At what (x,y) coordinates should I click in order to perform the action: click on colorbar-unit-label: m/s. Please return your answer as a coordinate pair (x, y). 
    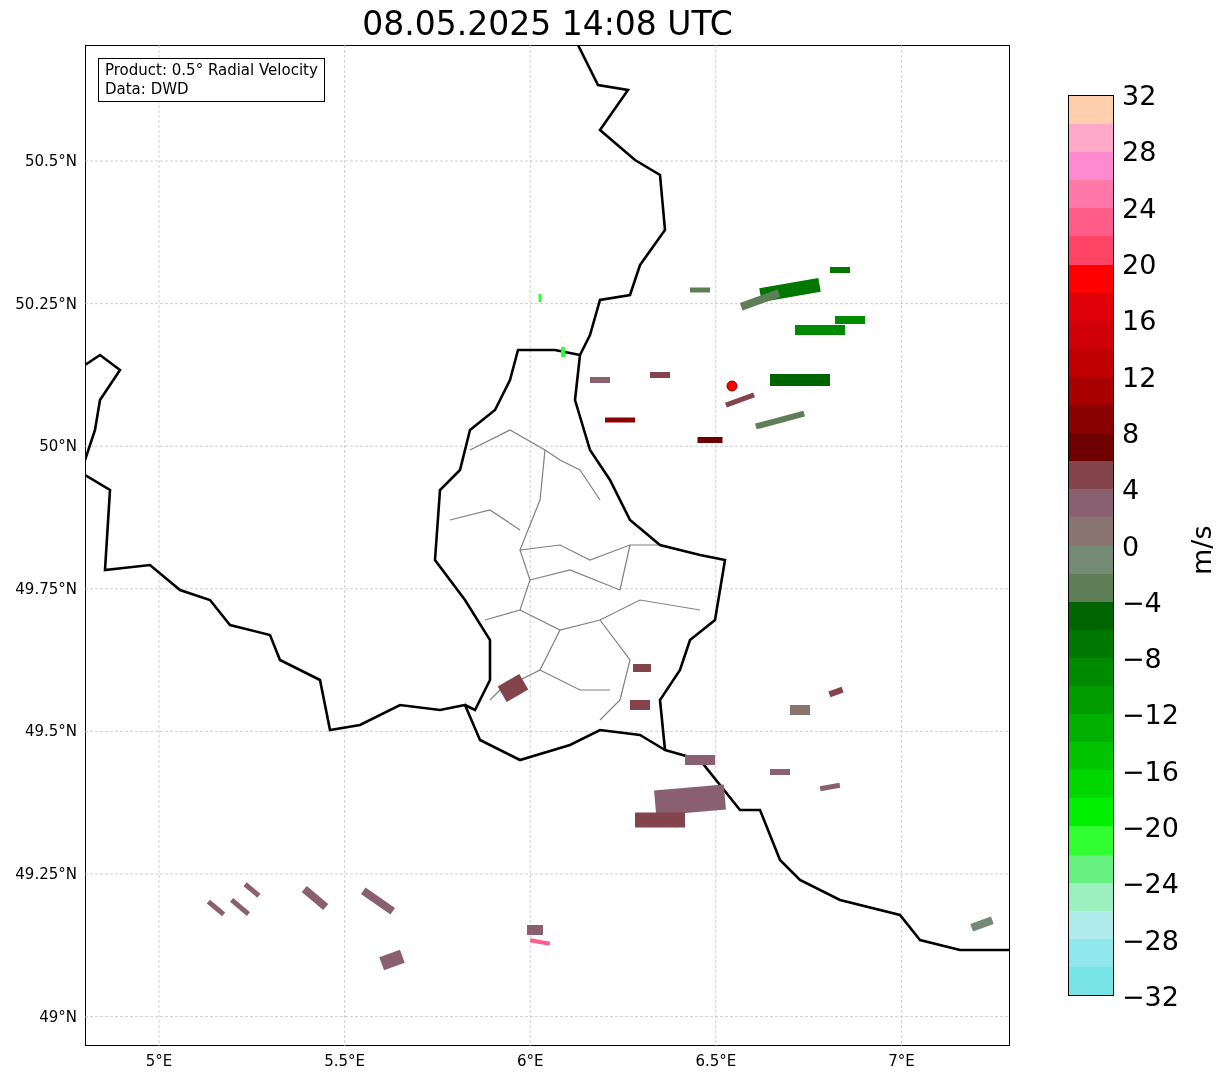
    Looking at the image, I should click on (1201, 550).